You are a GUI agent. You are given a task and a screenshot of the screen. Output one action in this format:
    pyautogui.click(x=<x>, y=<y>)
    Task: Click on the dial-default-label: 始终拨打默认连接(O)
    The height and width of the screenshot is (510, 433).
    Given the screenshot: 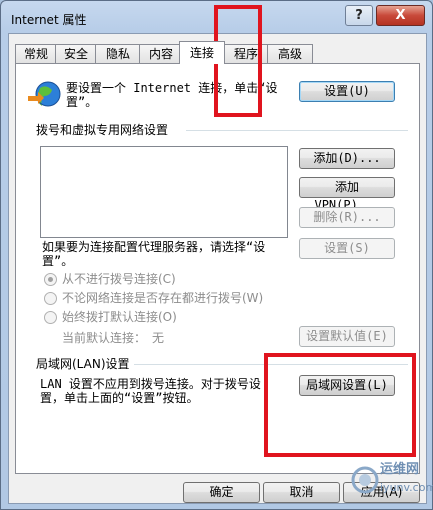 What is the action you would take?
    pyautogui.click(x=119, y=317)
    